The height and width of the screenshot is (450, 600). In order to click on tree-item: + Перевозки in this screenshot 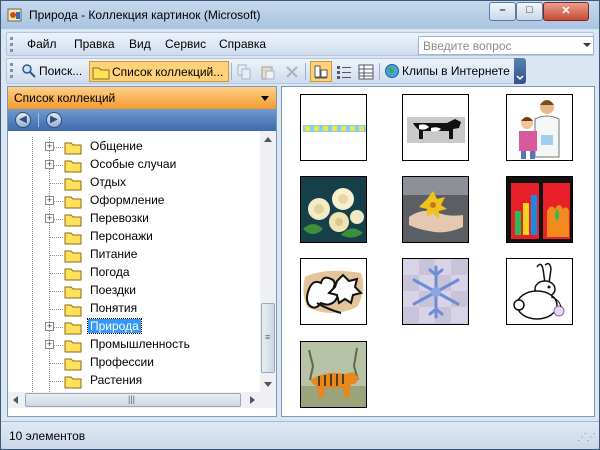, I will do `click(133, 219)`.